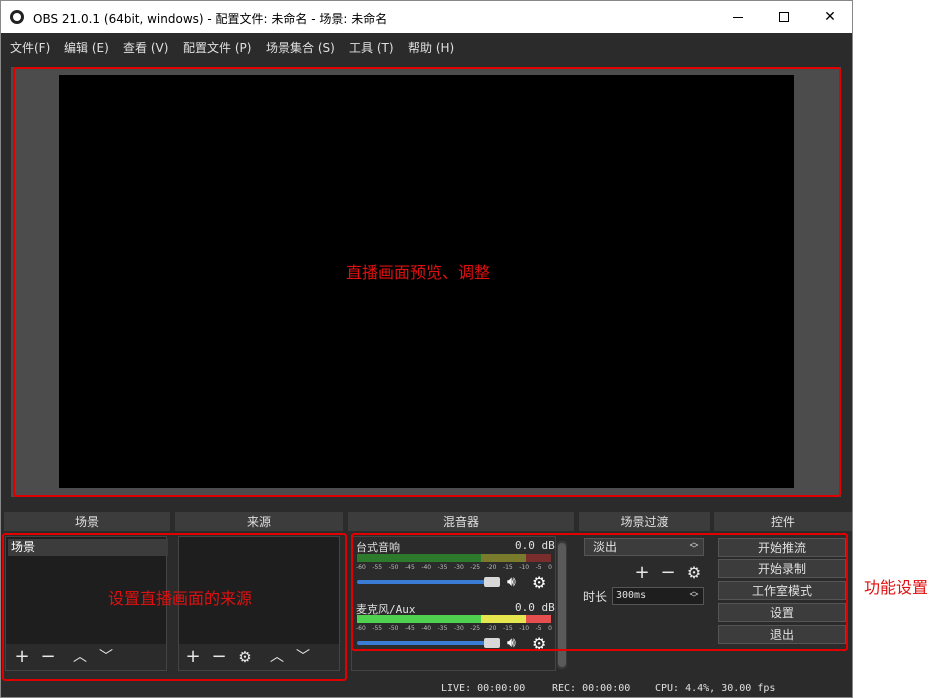 Image resolution: width=942 pixels, height=698 pixels. What do you see at coordinates (644, 521) in the screenshot?
I see `dock-title-transitions: 场景过渡` at bounding box center [644, 521].